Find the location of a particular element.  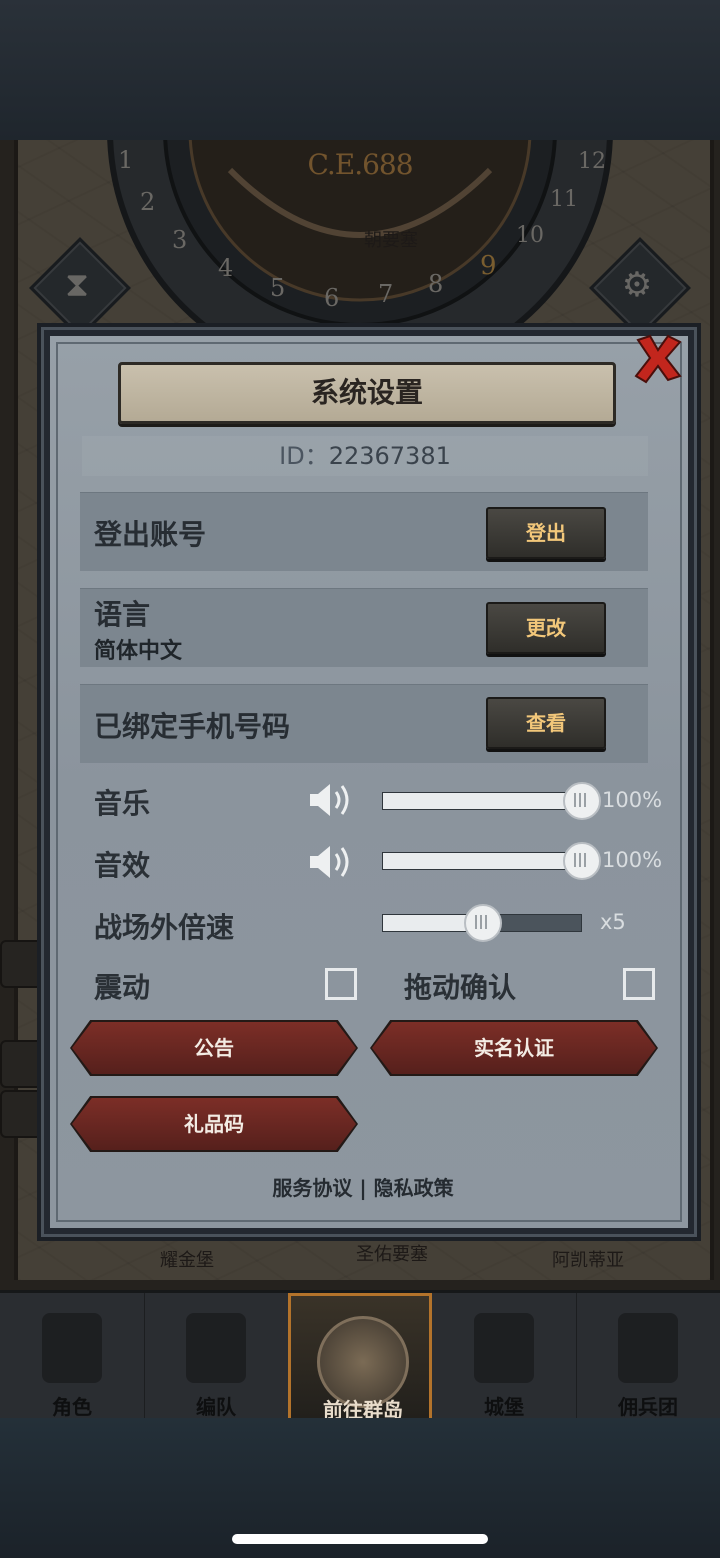

player-id: ID：22367381 is located at coordinates (365, 456).